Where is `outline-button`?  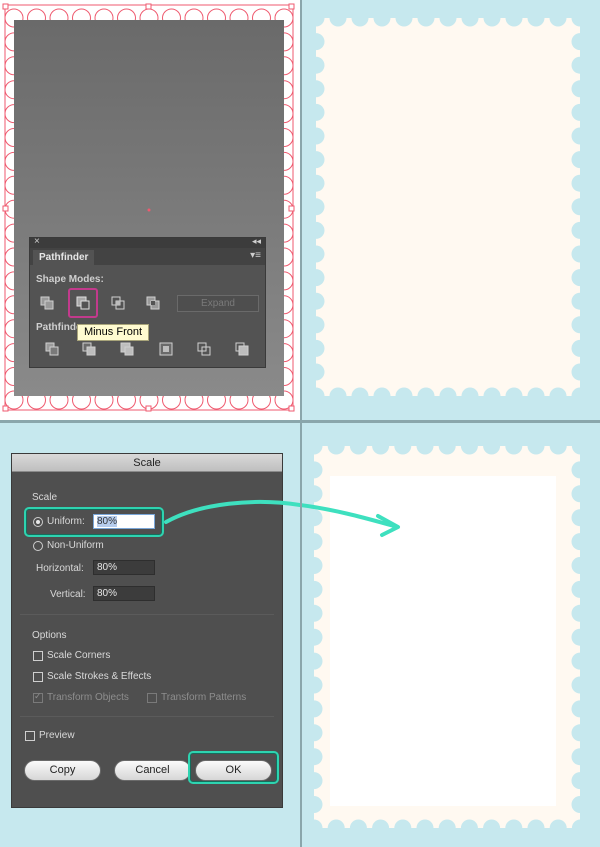 outline-button is located at coordinates (204, 349).